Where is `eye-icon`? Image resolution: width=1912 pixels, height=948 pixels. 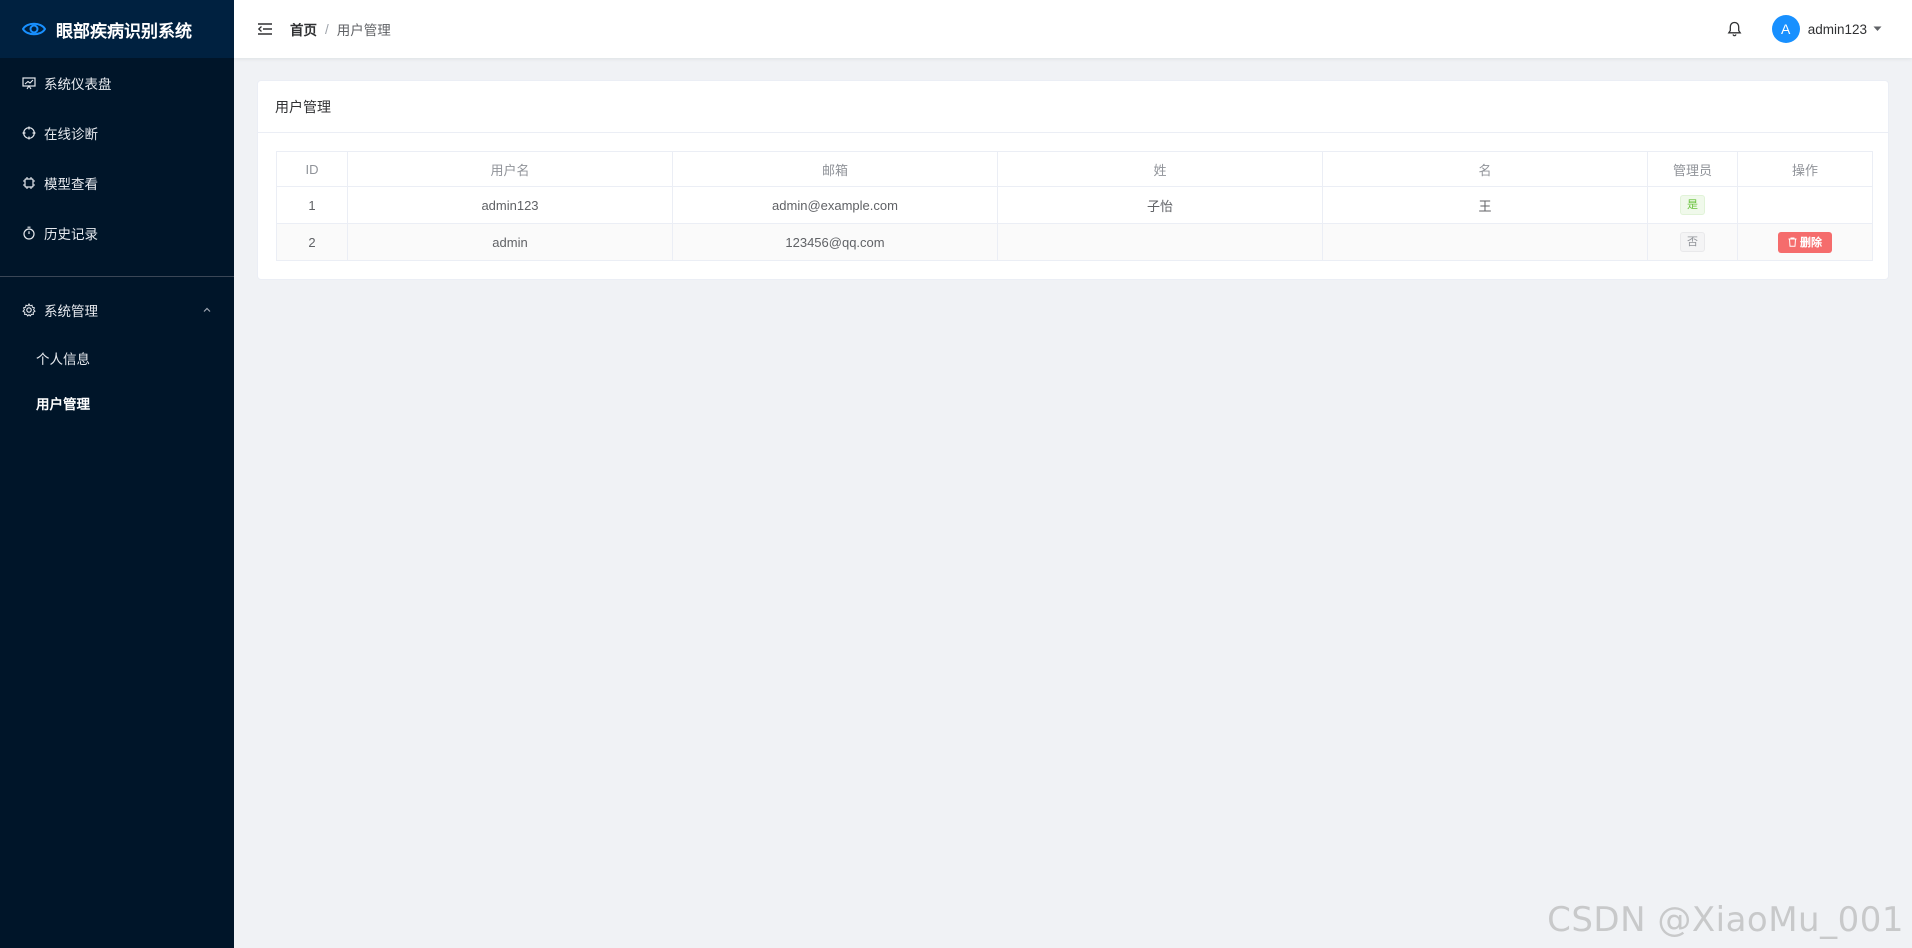
eye-icon is located at coordinates (34, 29).